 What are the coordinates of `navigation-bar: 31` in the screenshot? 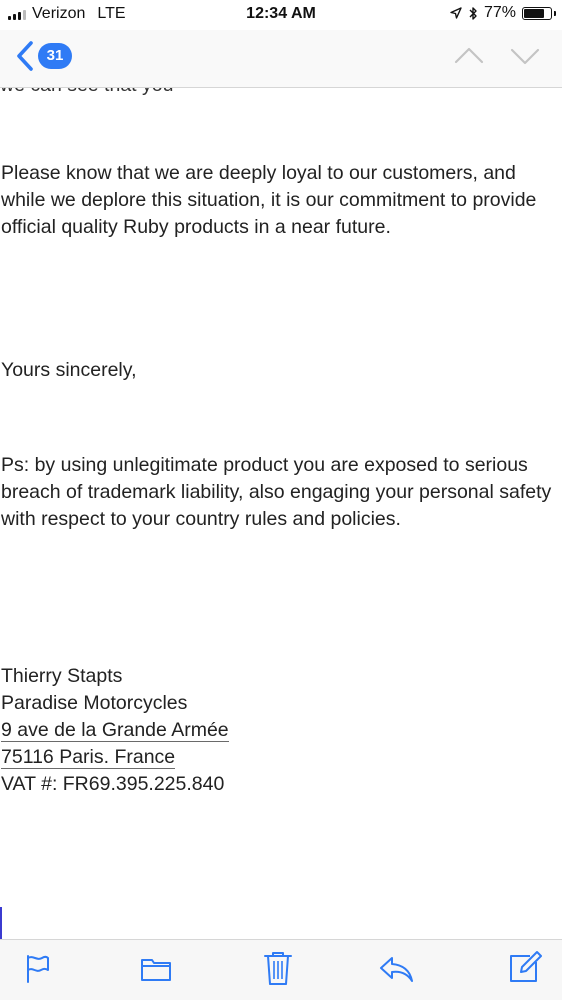 It's located at (281, 59).